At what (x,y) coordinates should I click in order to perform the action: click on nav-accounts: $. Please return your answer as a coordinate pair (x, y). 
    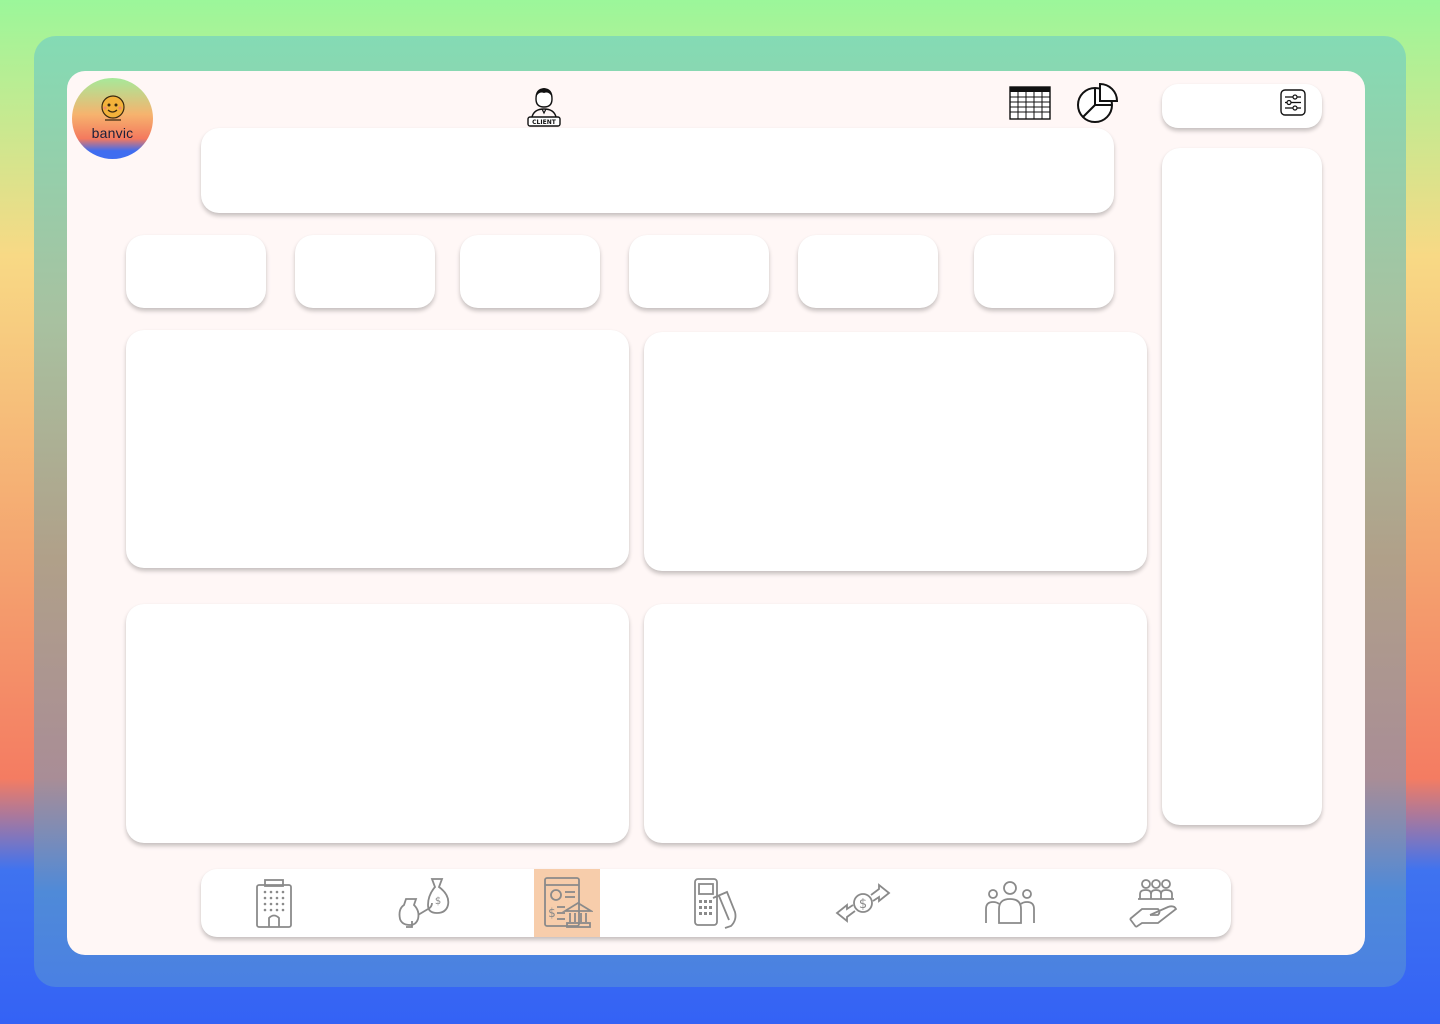
    Looking at the image, I should click on (567, 903).